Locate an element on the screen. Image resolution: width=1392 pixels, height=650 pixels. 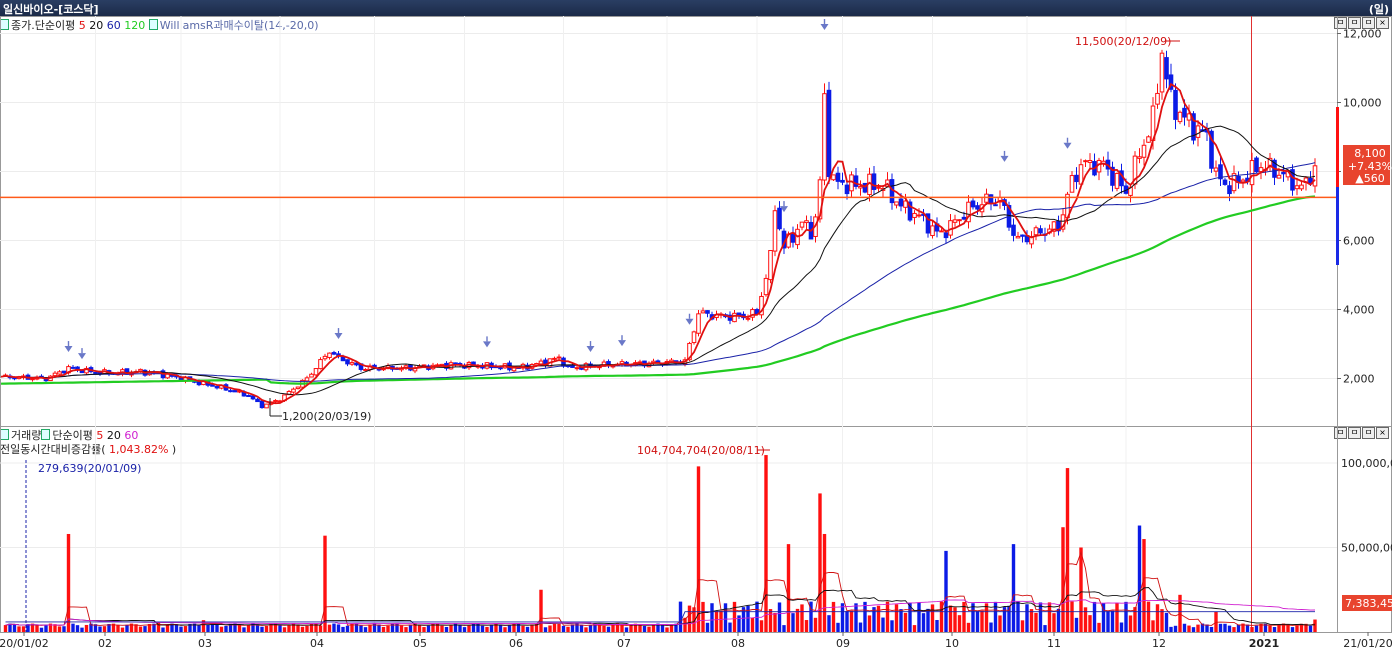
x-tick-label: 2021 is located at coordinates (1264, 643).